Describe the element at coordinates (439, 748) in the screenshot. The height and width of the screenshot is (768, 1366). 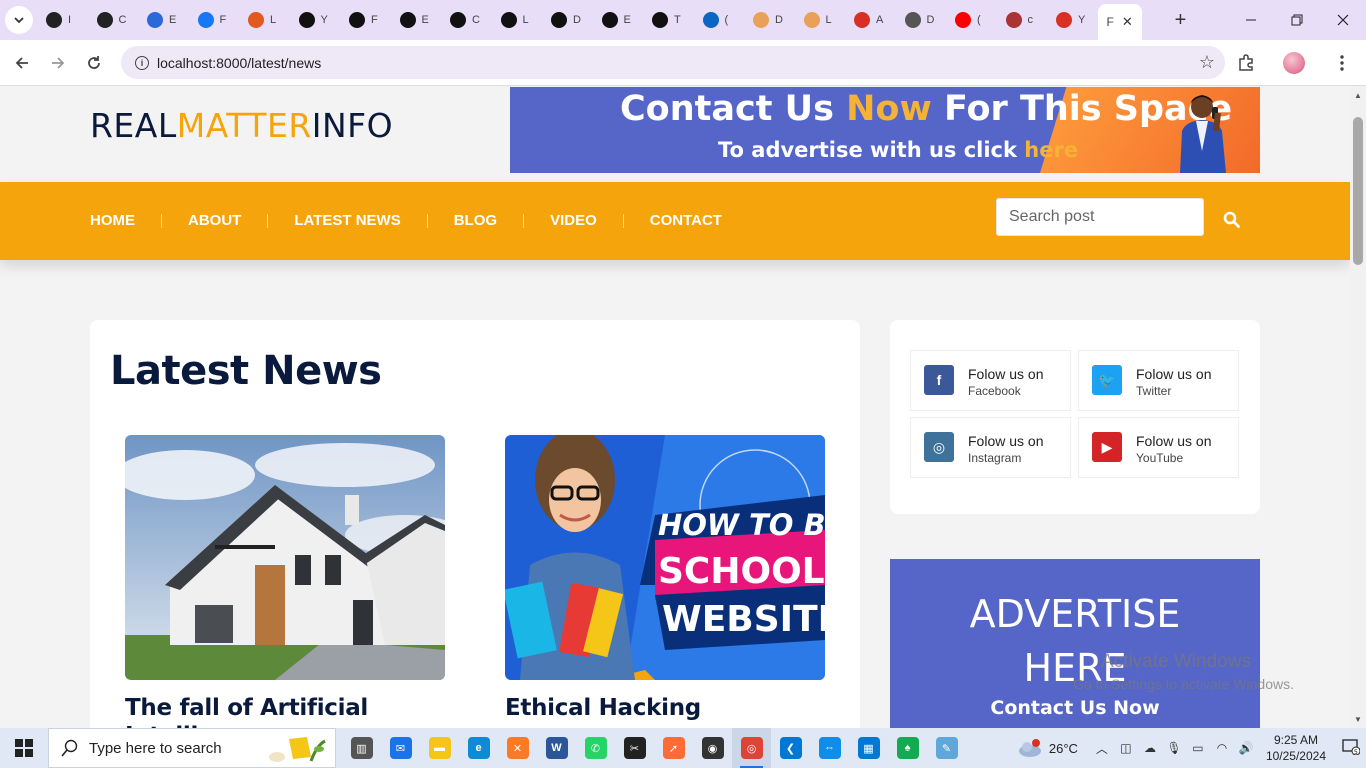
I see `file-explorer-icon: ▬` at that location.